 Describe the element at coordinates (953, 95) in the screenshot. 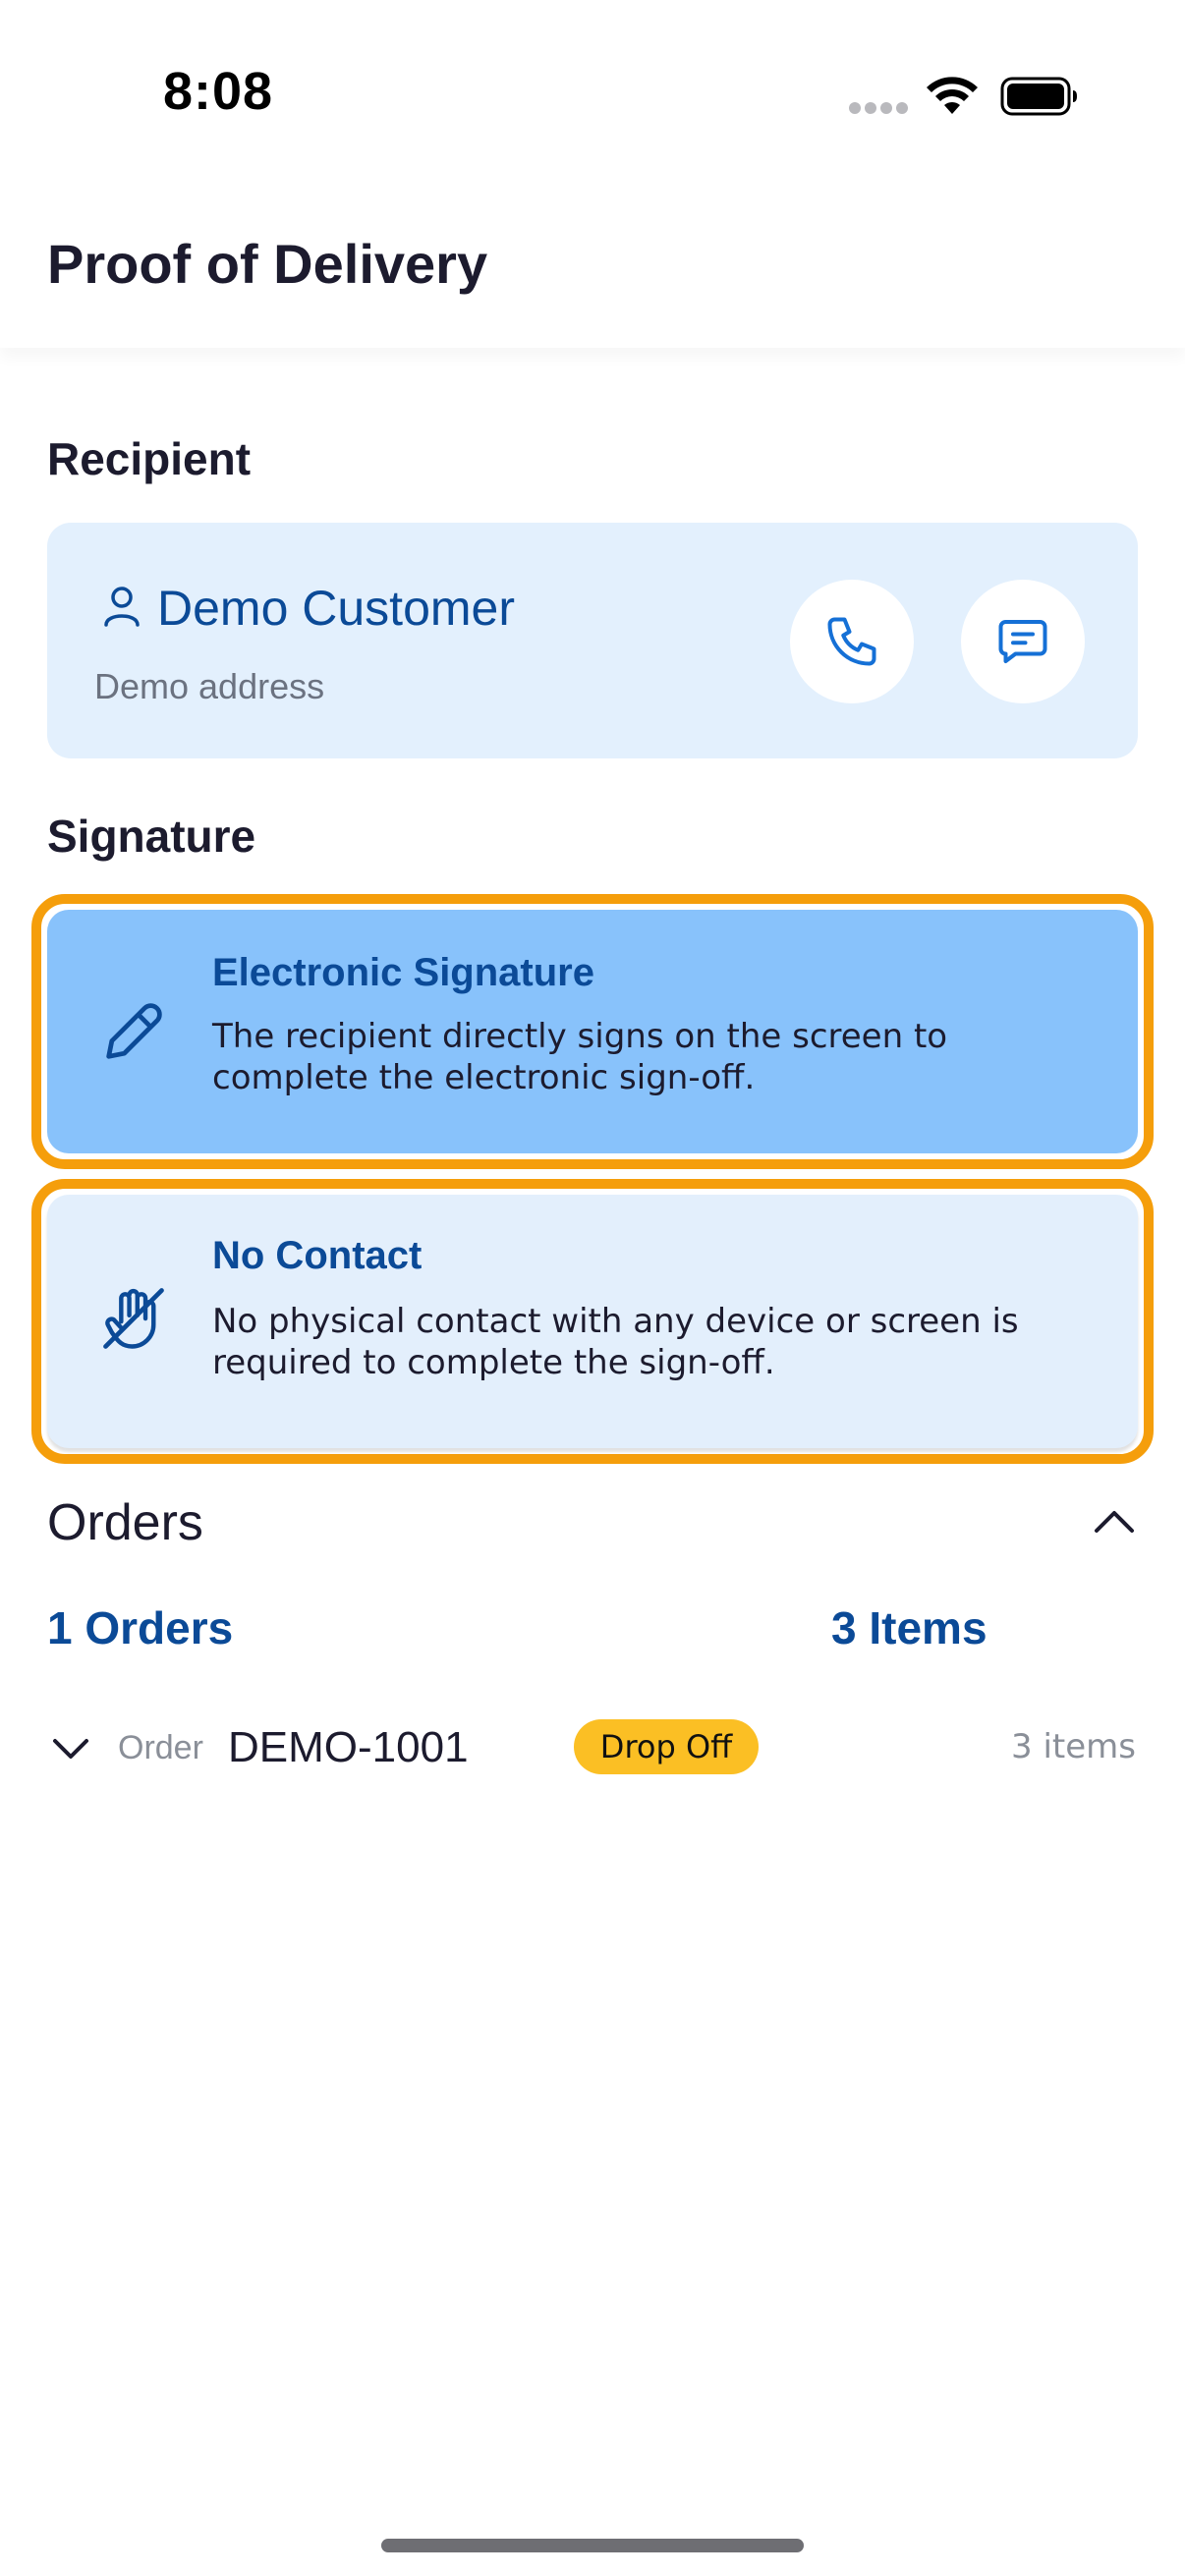

I see `wifi-icon` at that location.